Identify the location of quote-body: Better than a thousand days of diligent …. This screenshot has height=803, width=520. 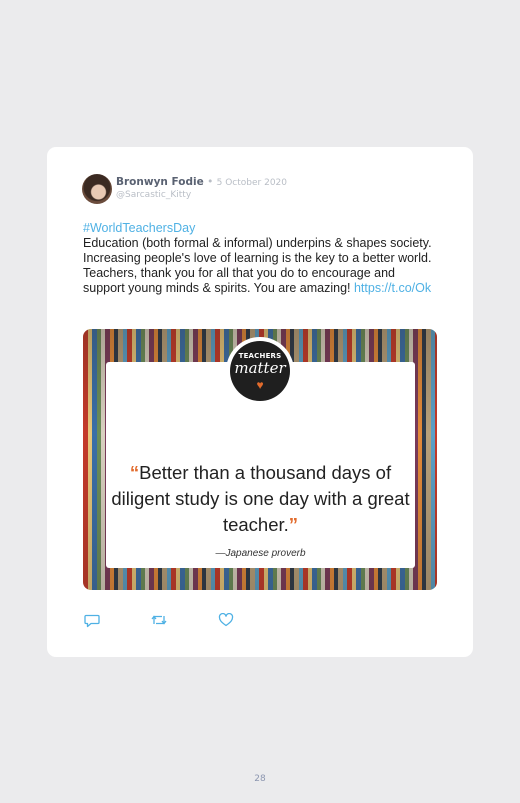
(260, 498).